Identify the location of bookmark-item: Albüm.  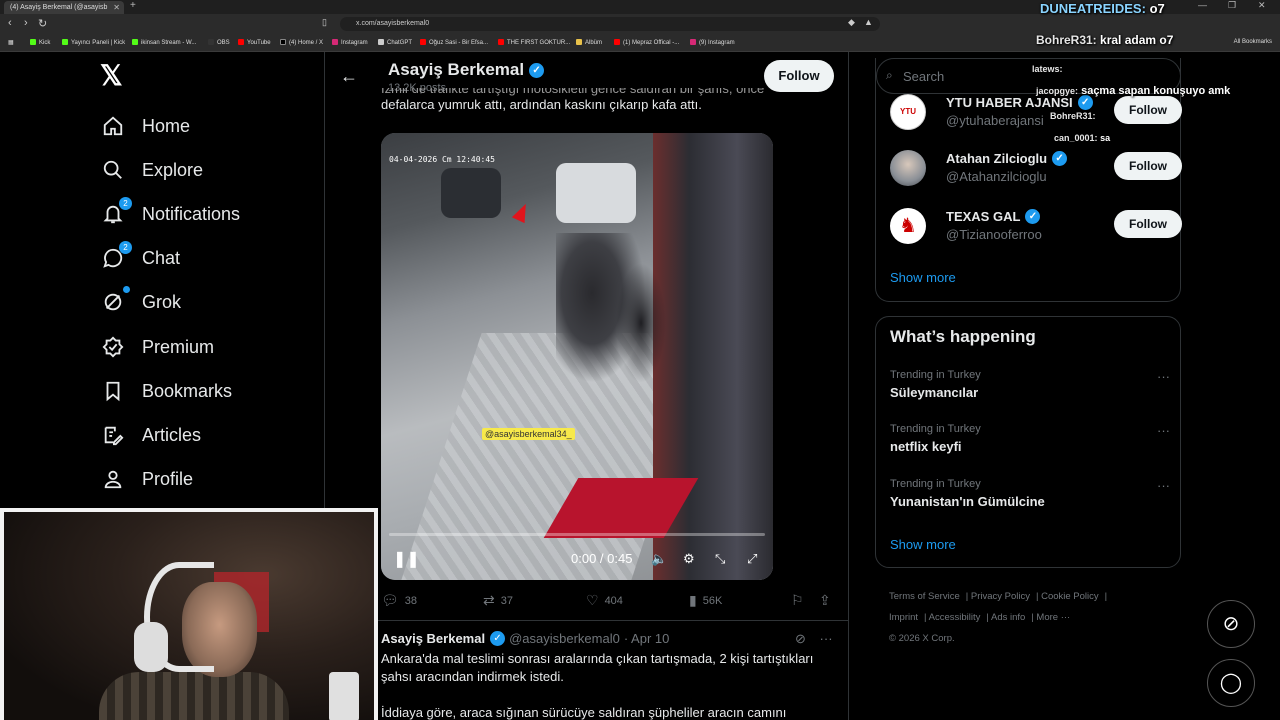
(589, 42).